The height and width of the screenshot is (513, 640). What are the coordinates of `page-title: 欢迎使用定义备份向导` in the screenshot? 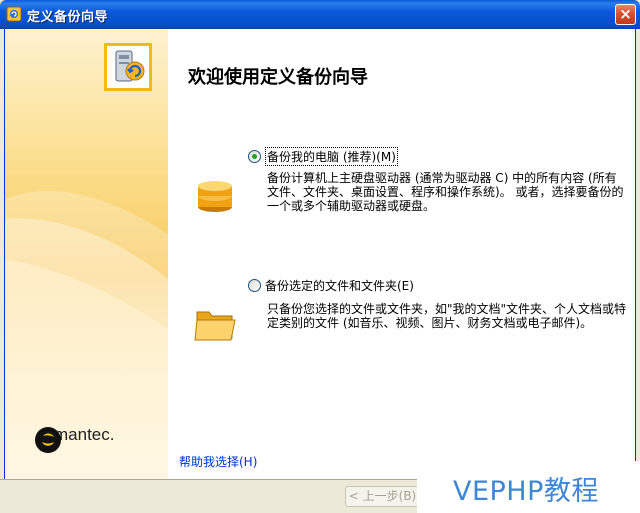 It's located at (278, 77).